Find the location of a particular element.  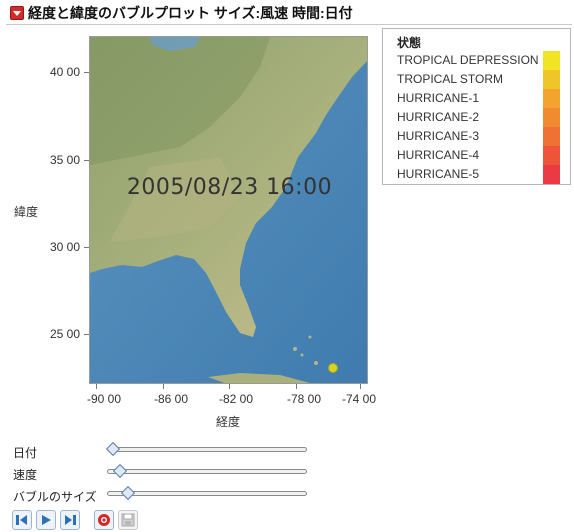

x-tick-label: -74 00 is located at coordinates (359, 399).